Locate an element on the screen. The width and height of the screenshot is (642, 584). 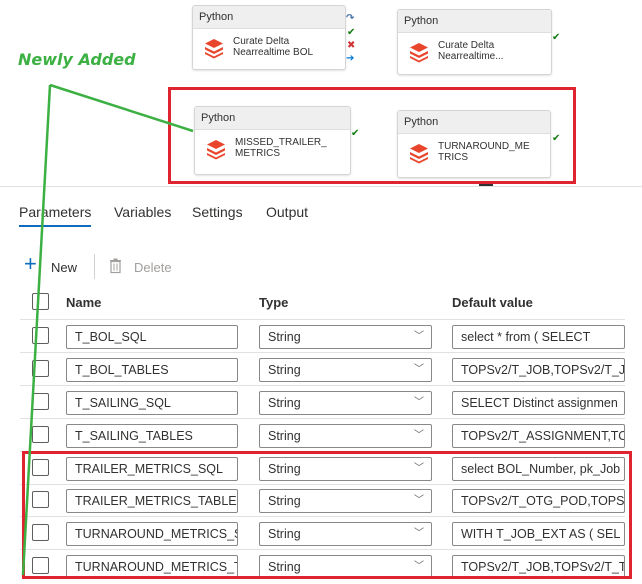
failure-x-icon: ✖ is located at coordinates (351, 46).